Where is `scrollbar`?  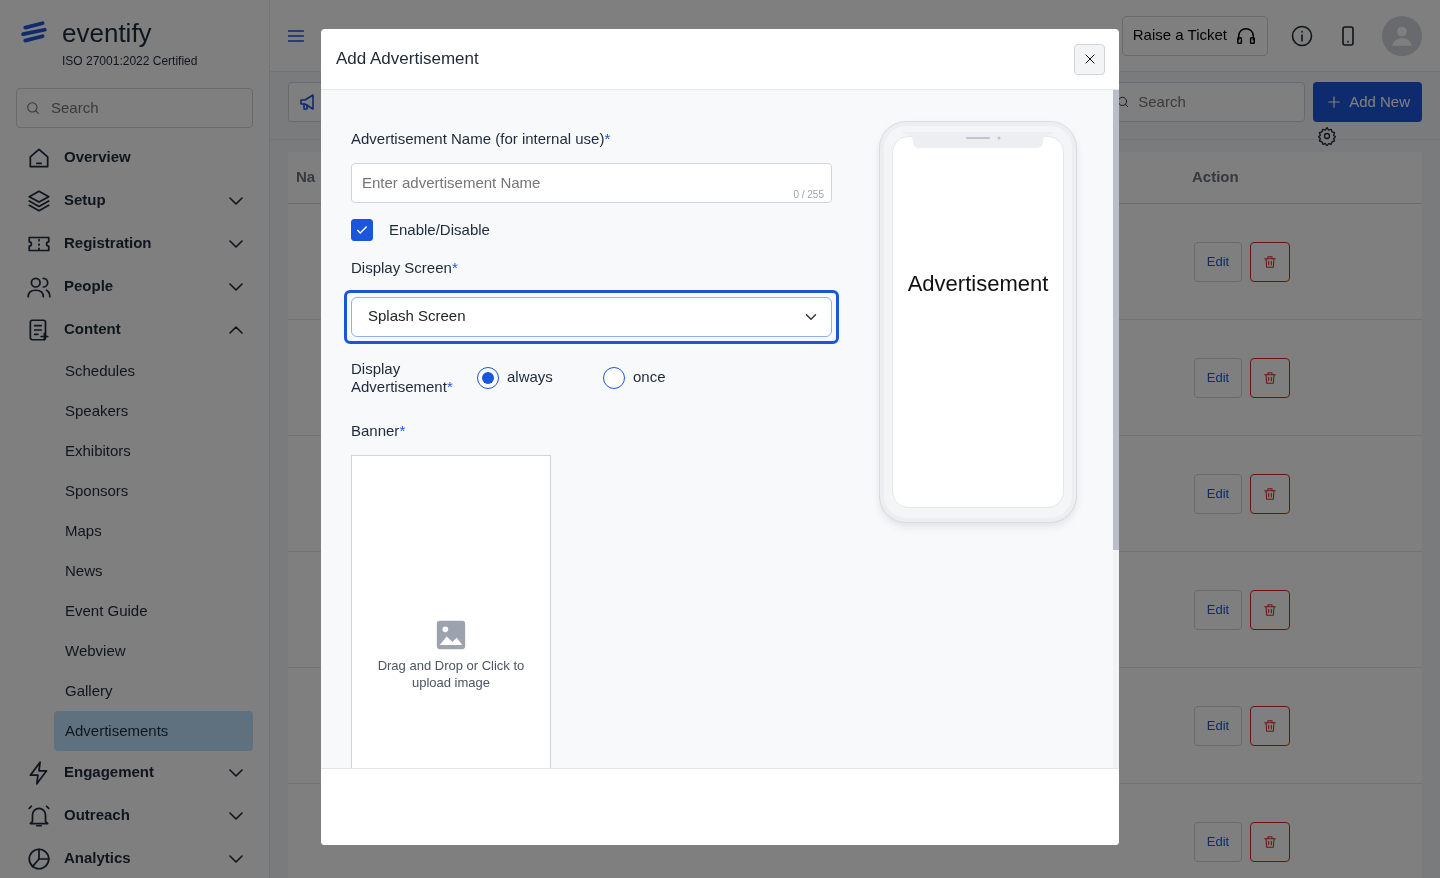 scrollbar is located at coordinates (1116, 429).